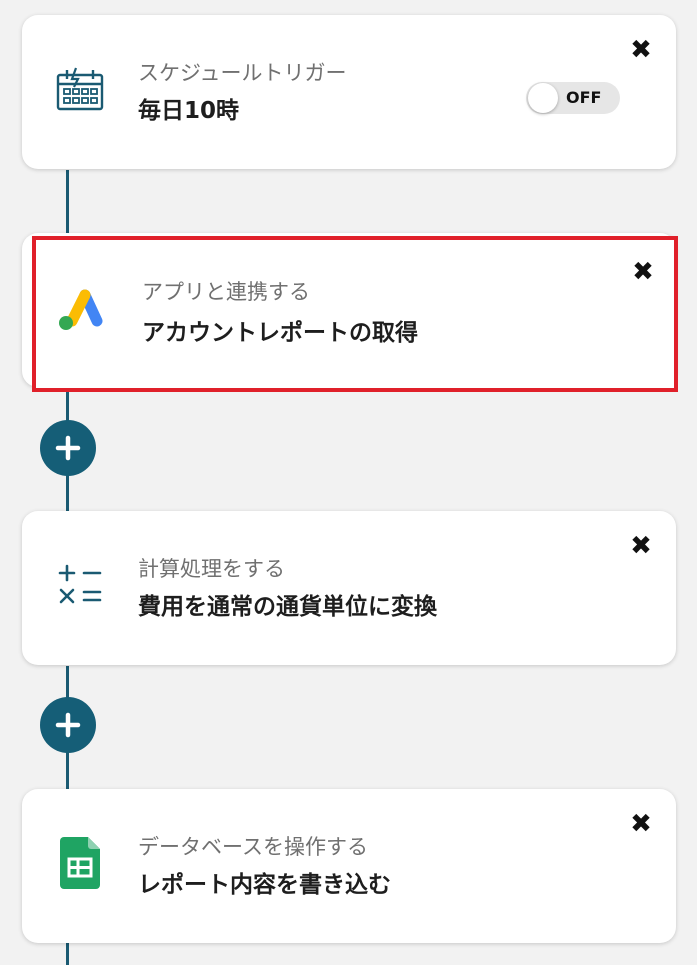  What do you see at coordinates (280, 333) in the screenshot?
I see `step-title: アカウントレポートの取得` at bounding box center [280, 333].